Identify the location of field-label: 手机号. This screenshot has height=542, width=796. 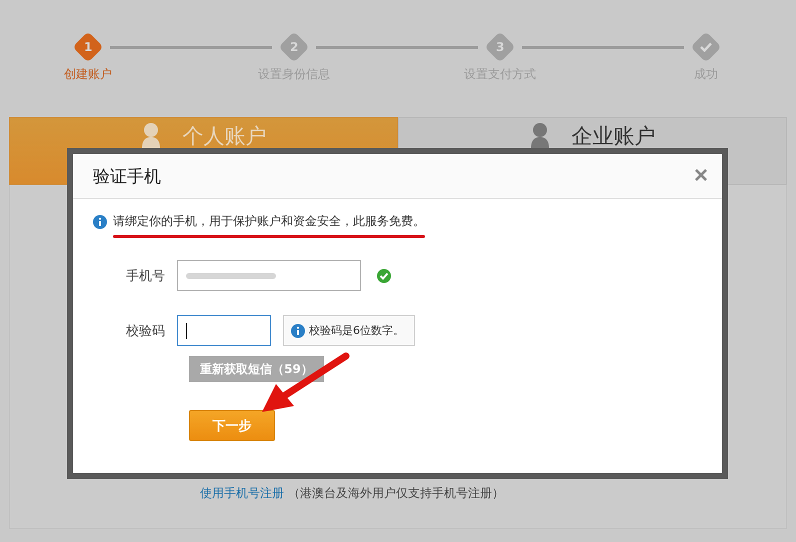
(145, 276).